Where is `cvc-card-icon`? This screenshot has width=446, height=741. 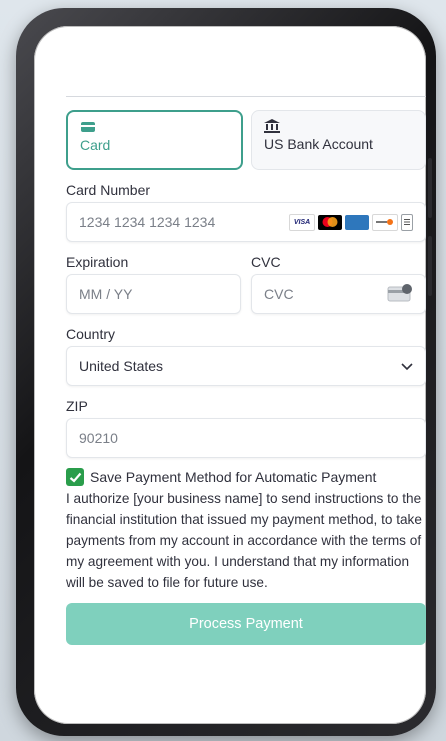 cvc-card-icon is located at coordinates (400, 294).